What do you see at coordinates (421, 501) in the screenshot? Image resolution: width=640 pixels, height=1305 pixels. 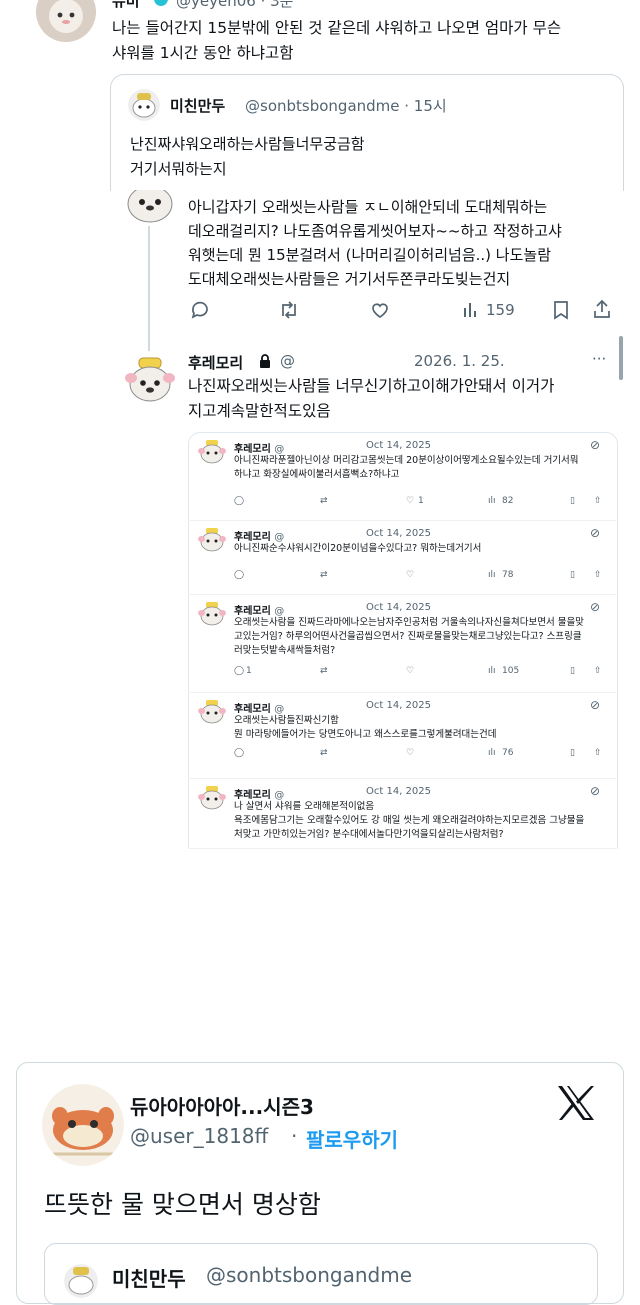 I see `like-count: 1` at bounding box center [421, 501].